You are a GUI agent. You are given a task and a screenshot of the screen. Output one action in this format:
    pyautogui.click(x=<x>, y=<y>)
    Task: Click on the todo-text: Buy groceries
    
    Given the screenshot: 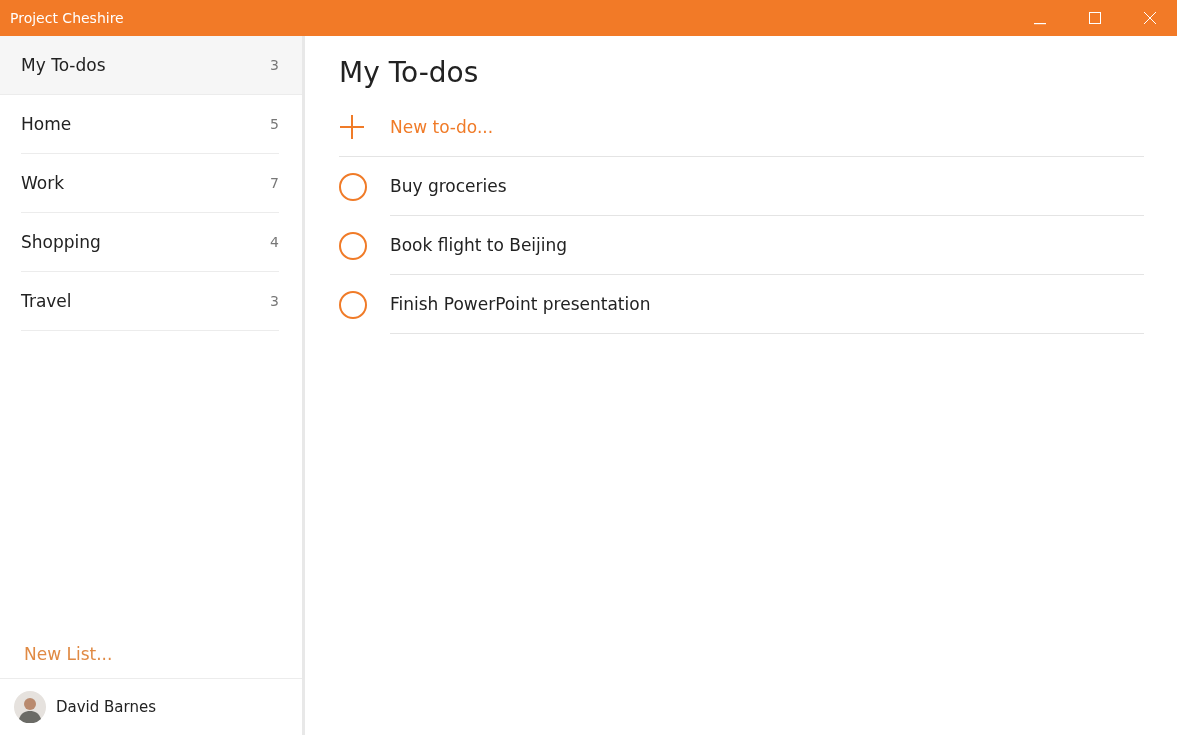 What is the action you would take?
    pyautogui.click(x=767, y=186)
    